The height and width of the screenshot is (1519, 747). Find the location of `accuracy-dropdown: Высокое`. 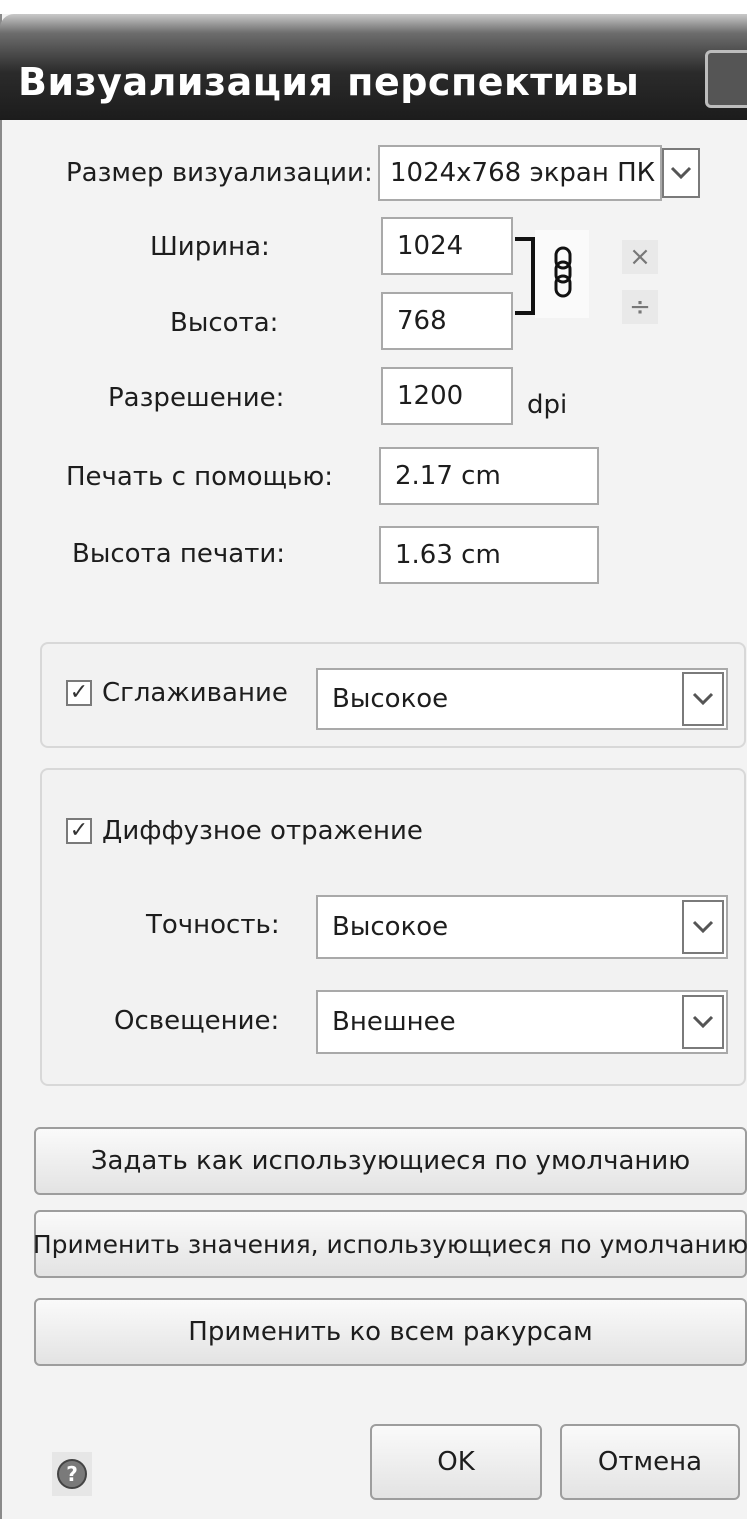

accuracy-dropdown: Высокое is located at coordinates (522, 927).